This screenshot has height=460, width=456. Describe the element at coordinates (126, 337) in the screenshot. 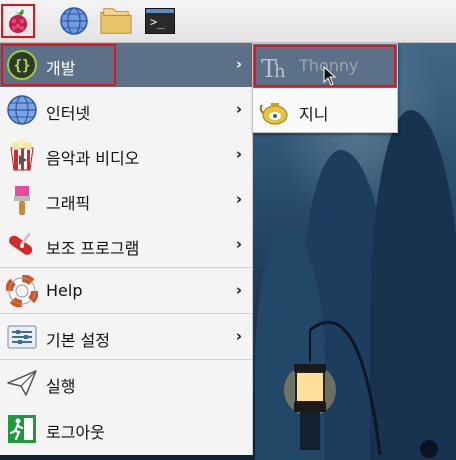

I see `menu-item-preferences: 기본 설정 ›` at that location.